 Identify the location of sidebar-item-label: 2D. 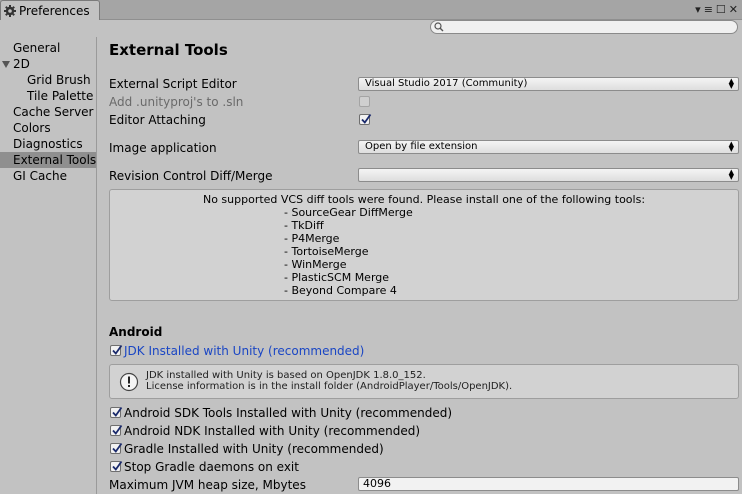
(21, 64).